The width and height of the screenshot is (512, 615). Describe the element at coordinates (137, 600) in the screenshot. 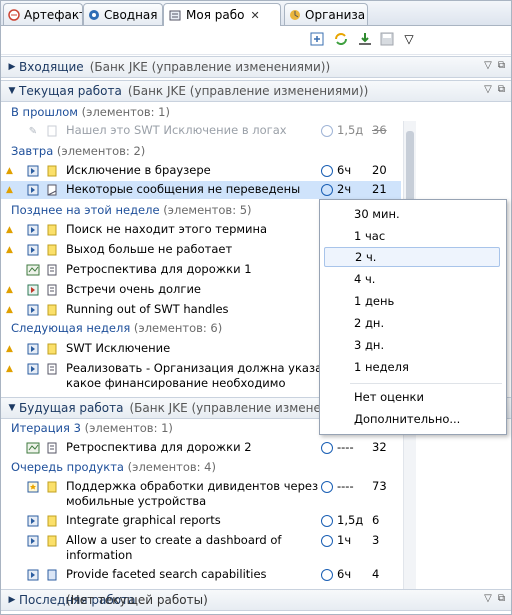

I see `section-status: (Нет текущей работы)` at that location.